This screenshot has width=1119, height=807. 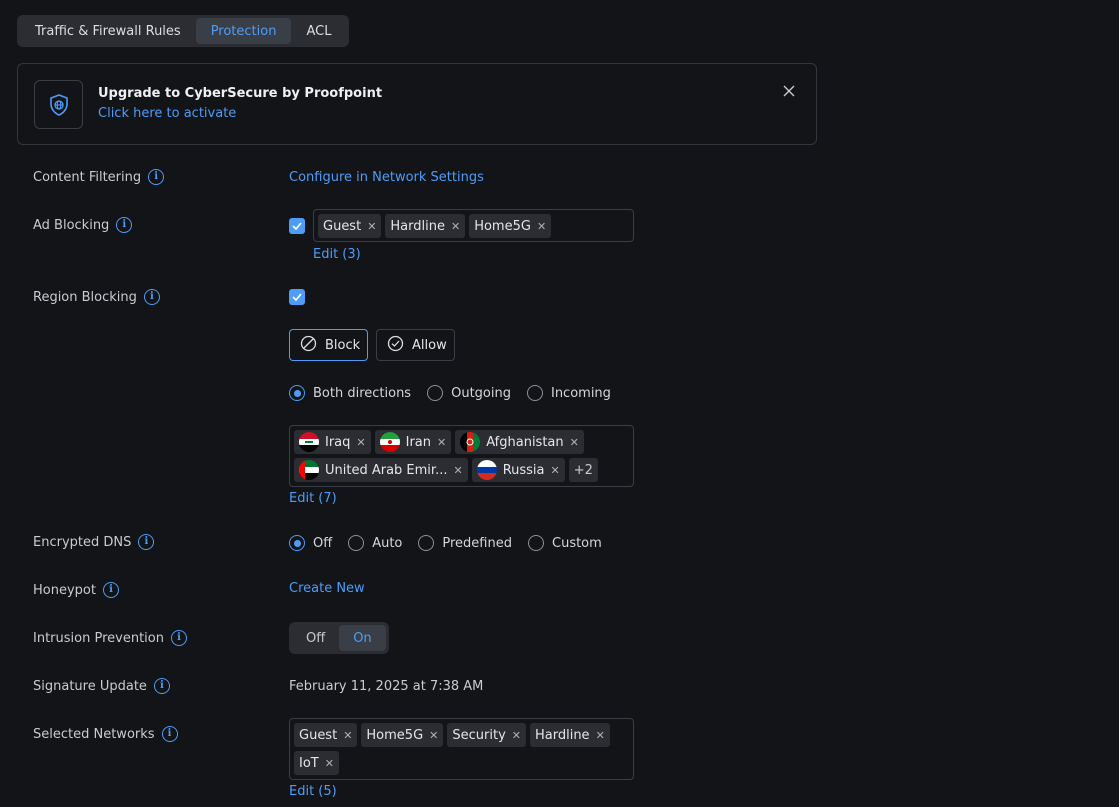 I want to click on russia-flag-icon, so click(x=486, y=470).